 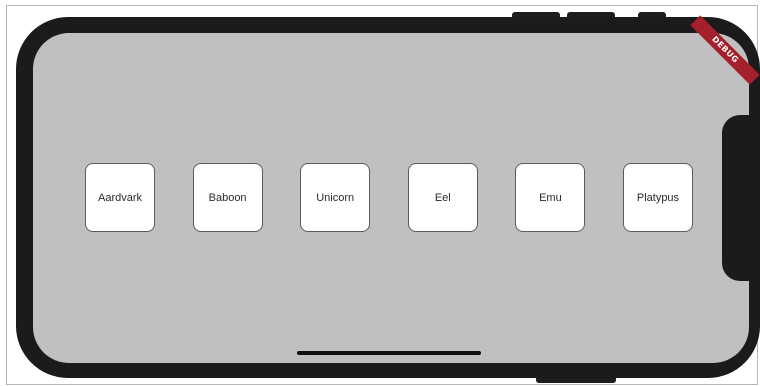 I want to click on animal-card-row: Aardvark Baboon Unicorn Eel Emu Platypus, so click(x=389, y=197).